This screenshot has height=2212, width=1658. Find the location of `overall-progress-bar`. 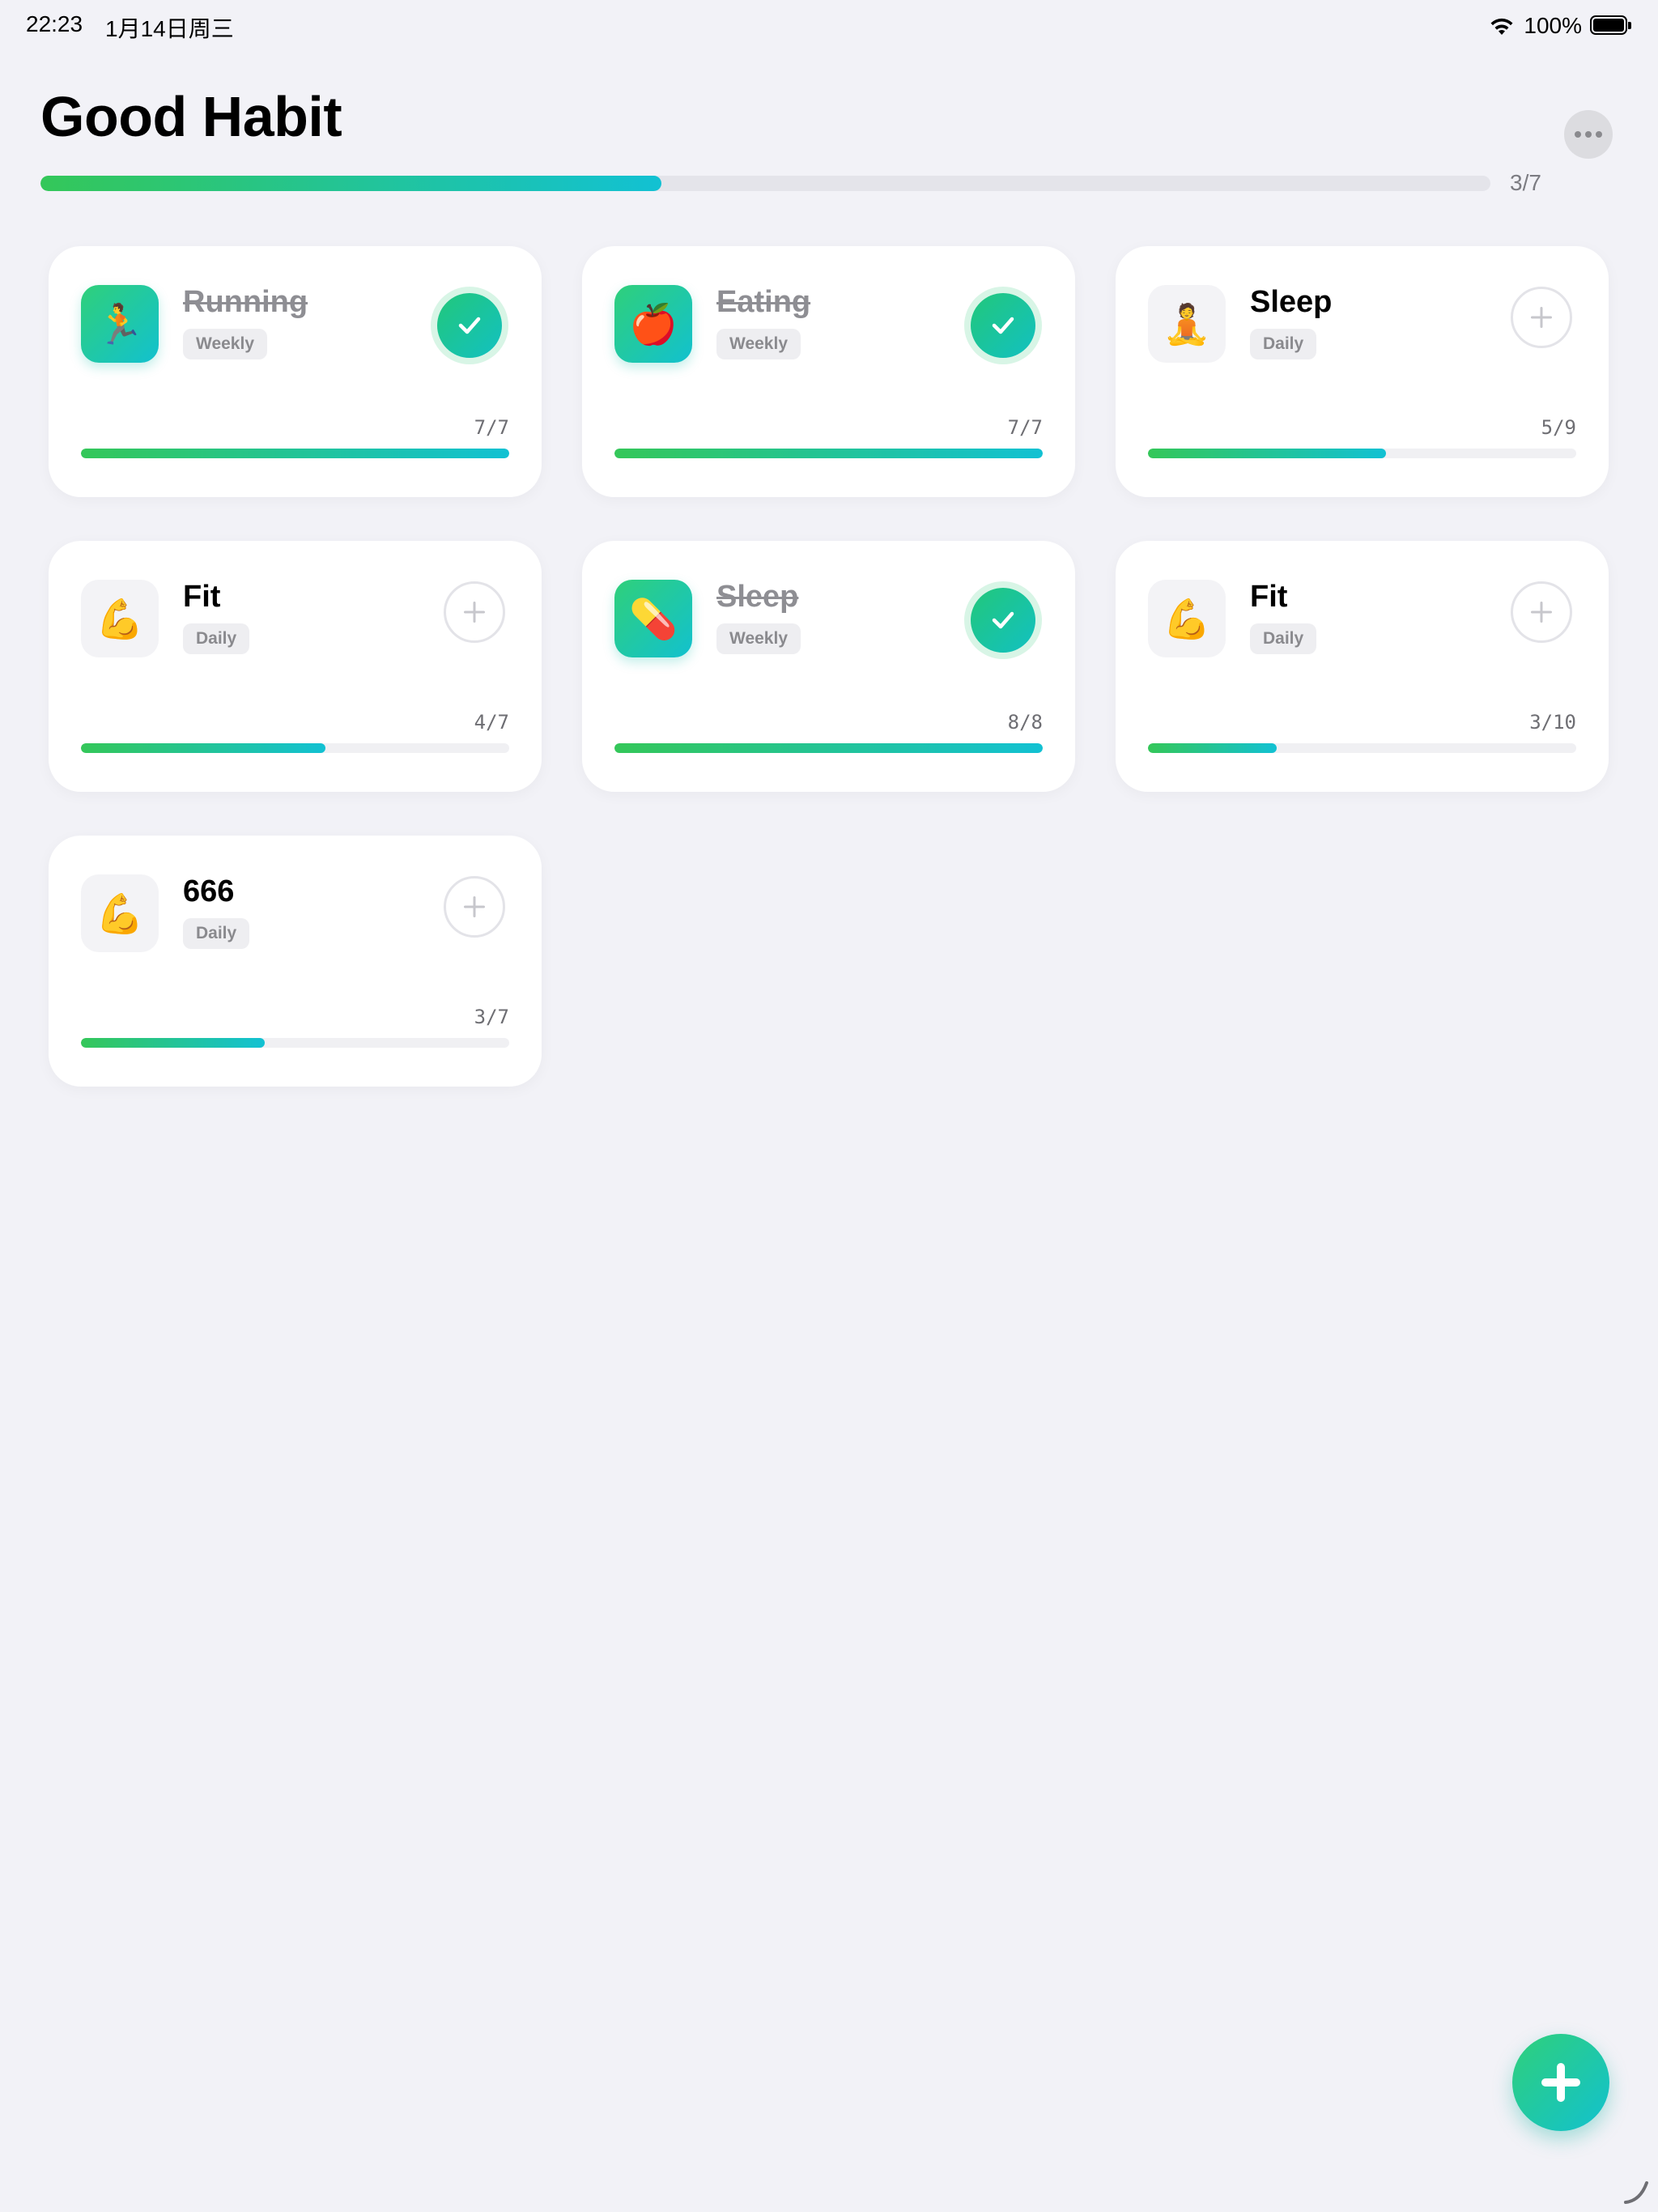

overall-progress-bar is located at coordinates (765, 184).